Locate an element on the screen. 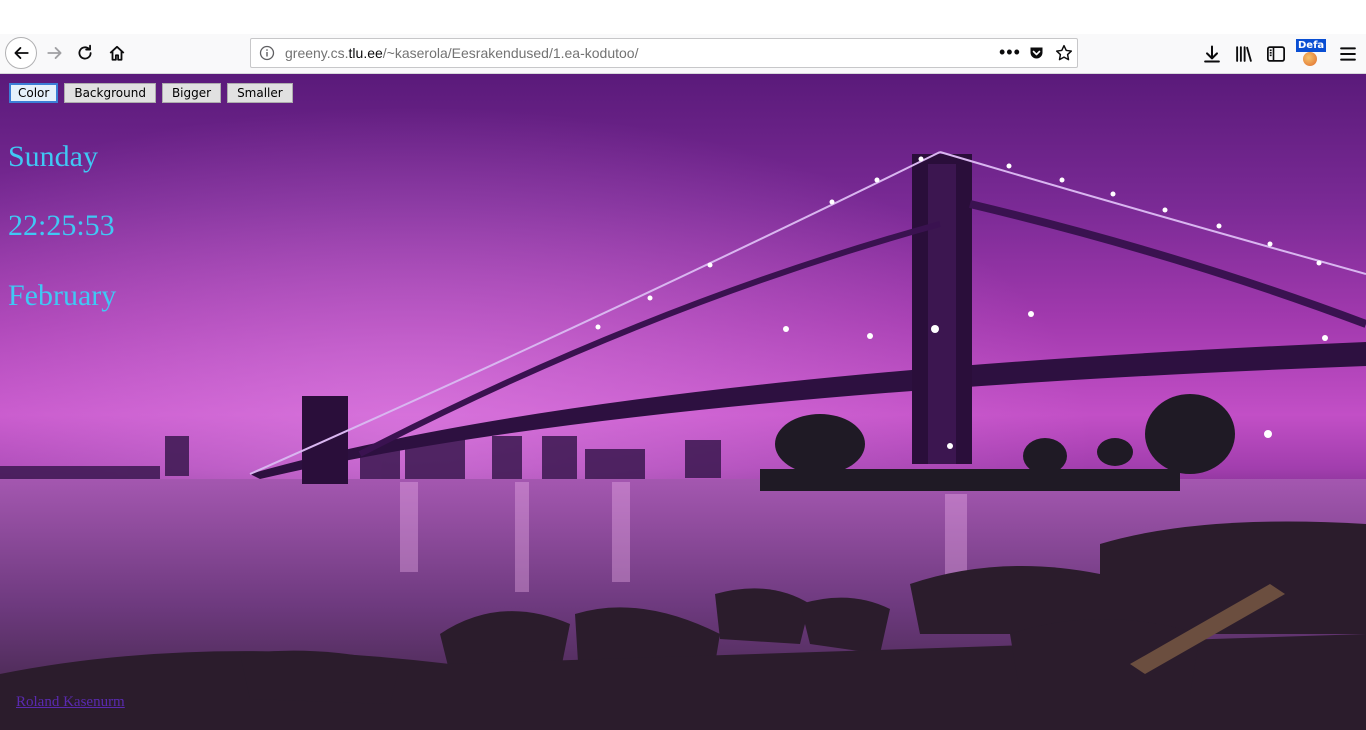 Image resolution: width=1366 pixels, height=730 pixels. extension-icon is located at coordinates (1310, 59).